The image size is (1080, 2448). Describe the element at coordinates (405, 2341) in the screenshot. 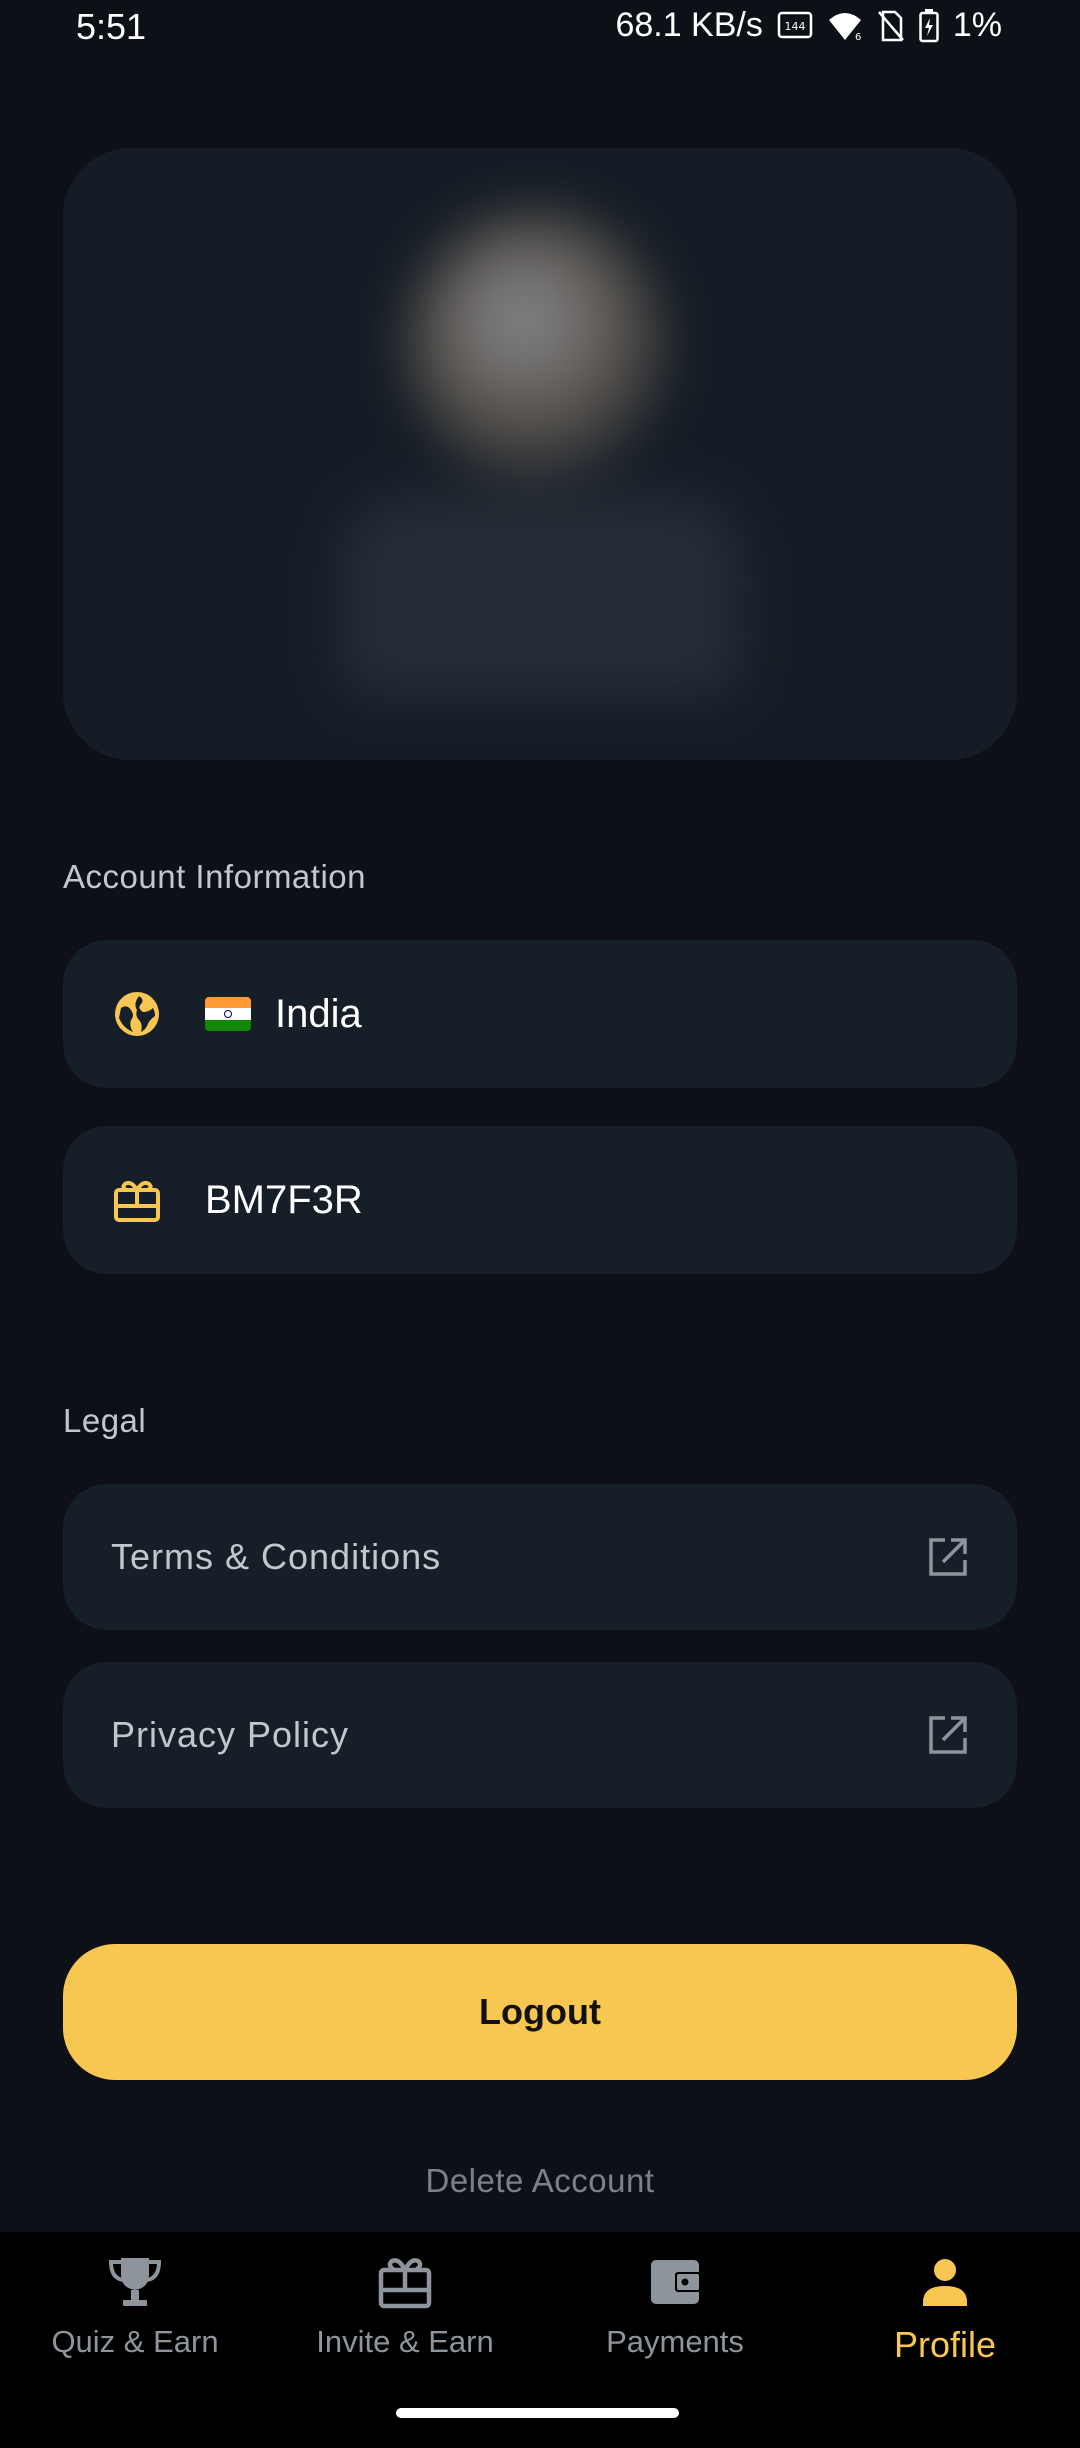

I see `nav-label-invite-earn: Invite & Earn` at that location.